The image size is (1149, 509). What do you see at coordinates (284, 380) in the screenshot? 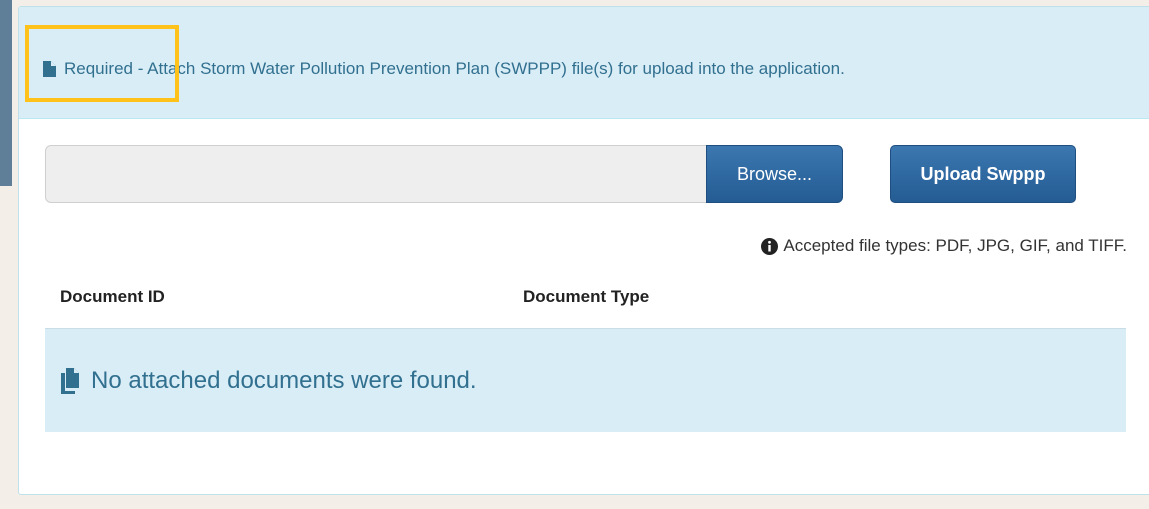
I see `empty-documents-message: No attached documents were found.` at bounding box center [284, 380].